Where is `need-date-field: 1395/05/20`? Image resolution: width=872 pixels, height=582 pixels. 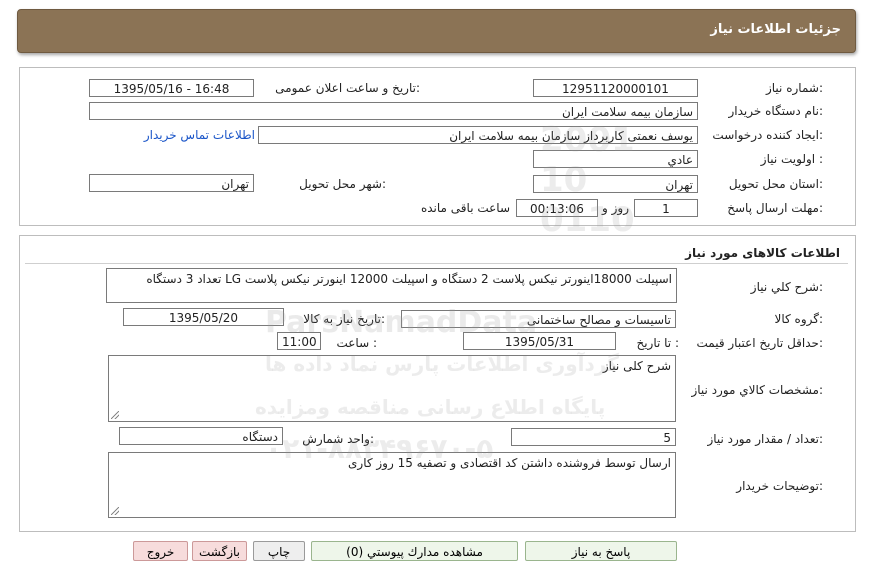 need-date-field: 1395/05/20 is located at coordinates (203, 317).